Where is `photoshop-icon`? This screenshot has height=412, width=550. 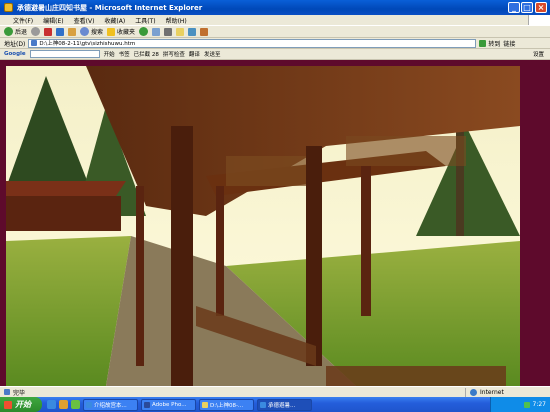
photoshop-icon is located at coordinates (147, 404).